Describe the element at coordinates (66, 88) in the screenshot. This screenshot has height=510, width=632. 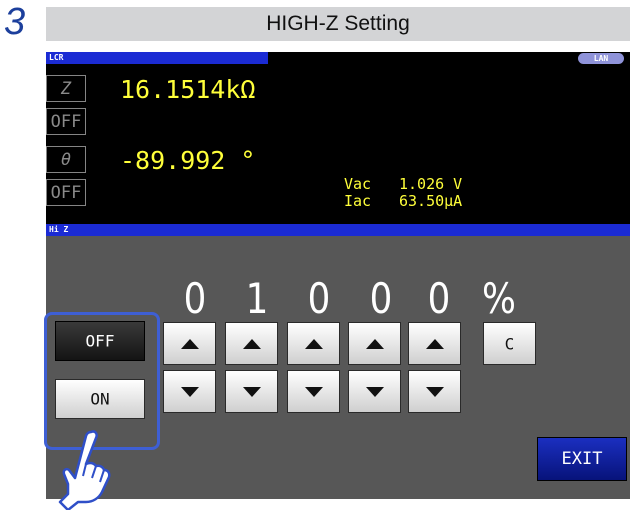
I see `param1-label: Z` at that location.